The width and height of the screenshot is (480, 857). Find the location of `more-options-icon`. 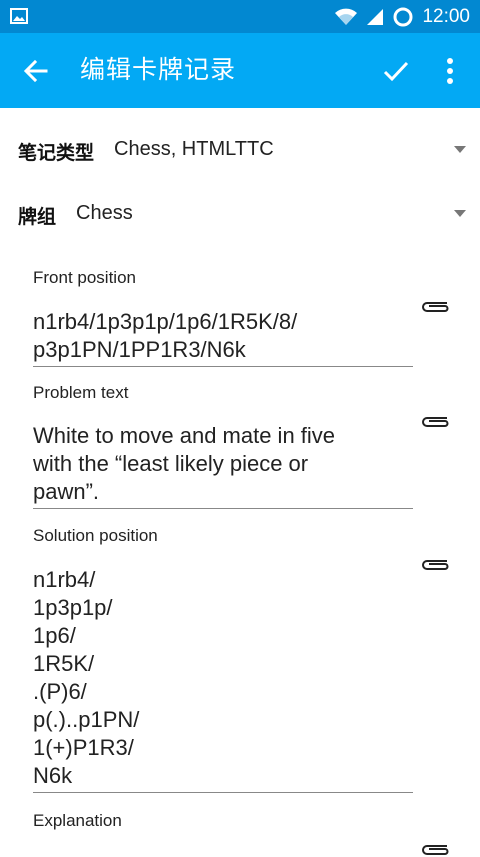

more-options-icon is located at coordinates (450, 71).